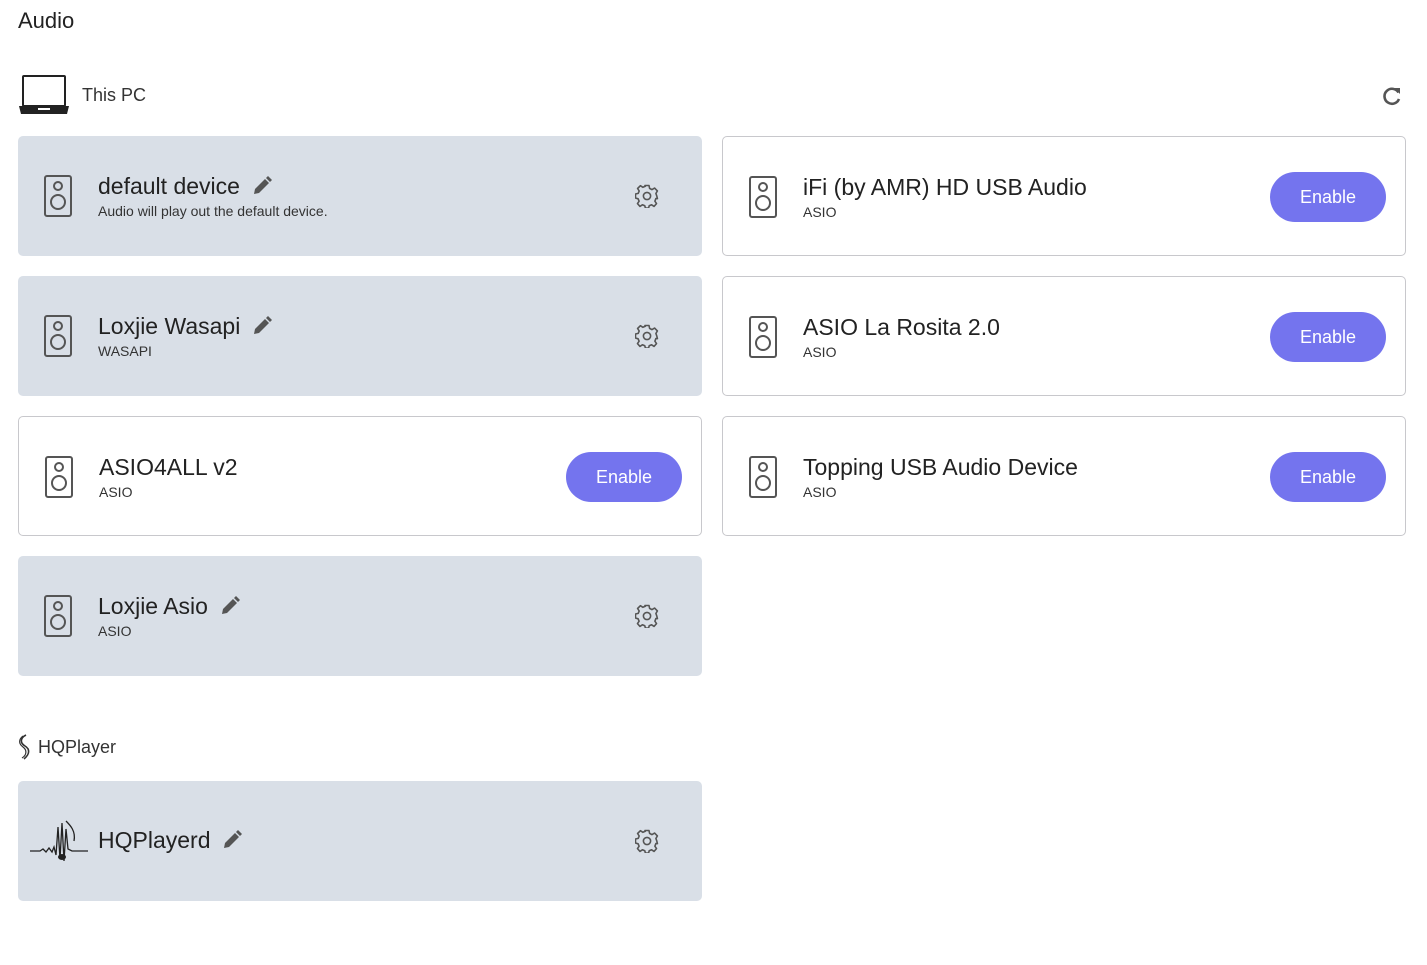 Image resolution: width=1427 pixels, height=965 pixels. Describe the element at coordinates (360, 841) in the screenshot. I see `device-card-hqplayerd: HQPlayerd` at that location.